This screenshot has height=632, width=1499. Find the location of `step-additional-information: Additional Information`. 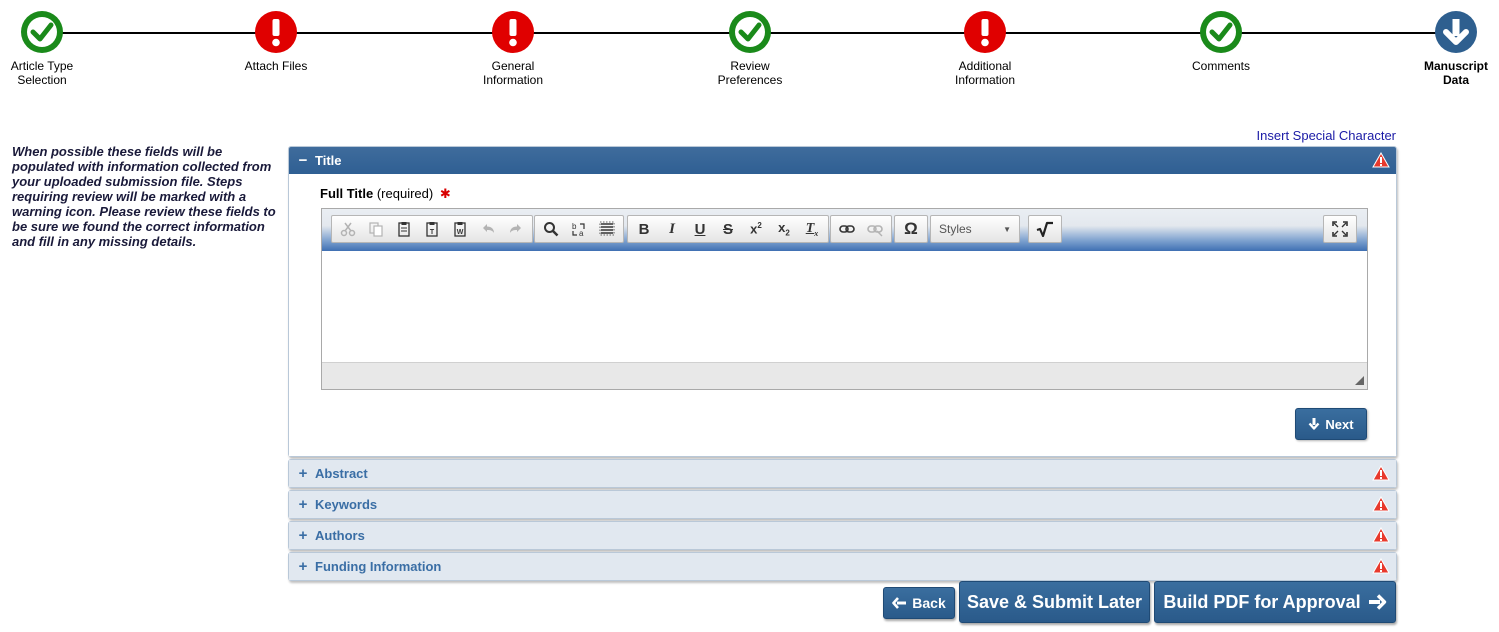

step-additional-information: Additional Information is located at coordinates (985, 48).